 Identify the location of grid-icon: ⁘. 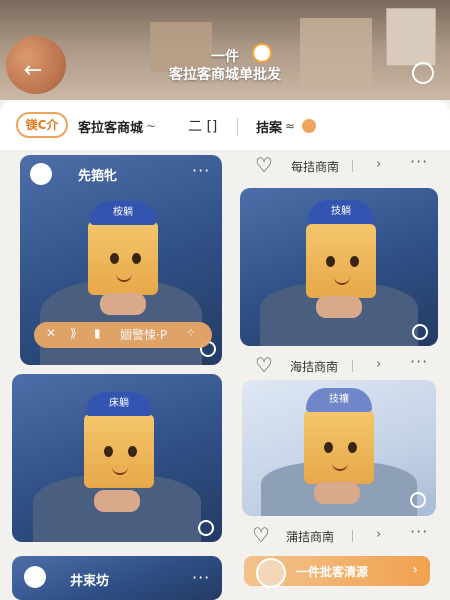
(191, 333).